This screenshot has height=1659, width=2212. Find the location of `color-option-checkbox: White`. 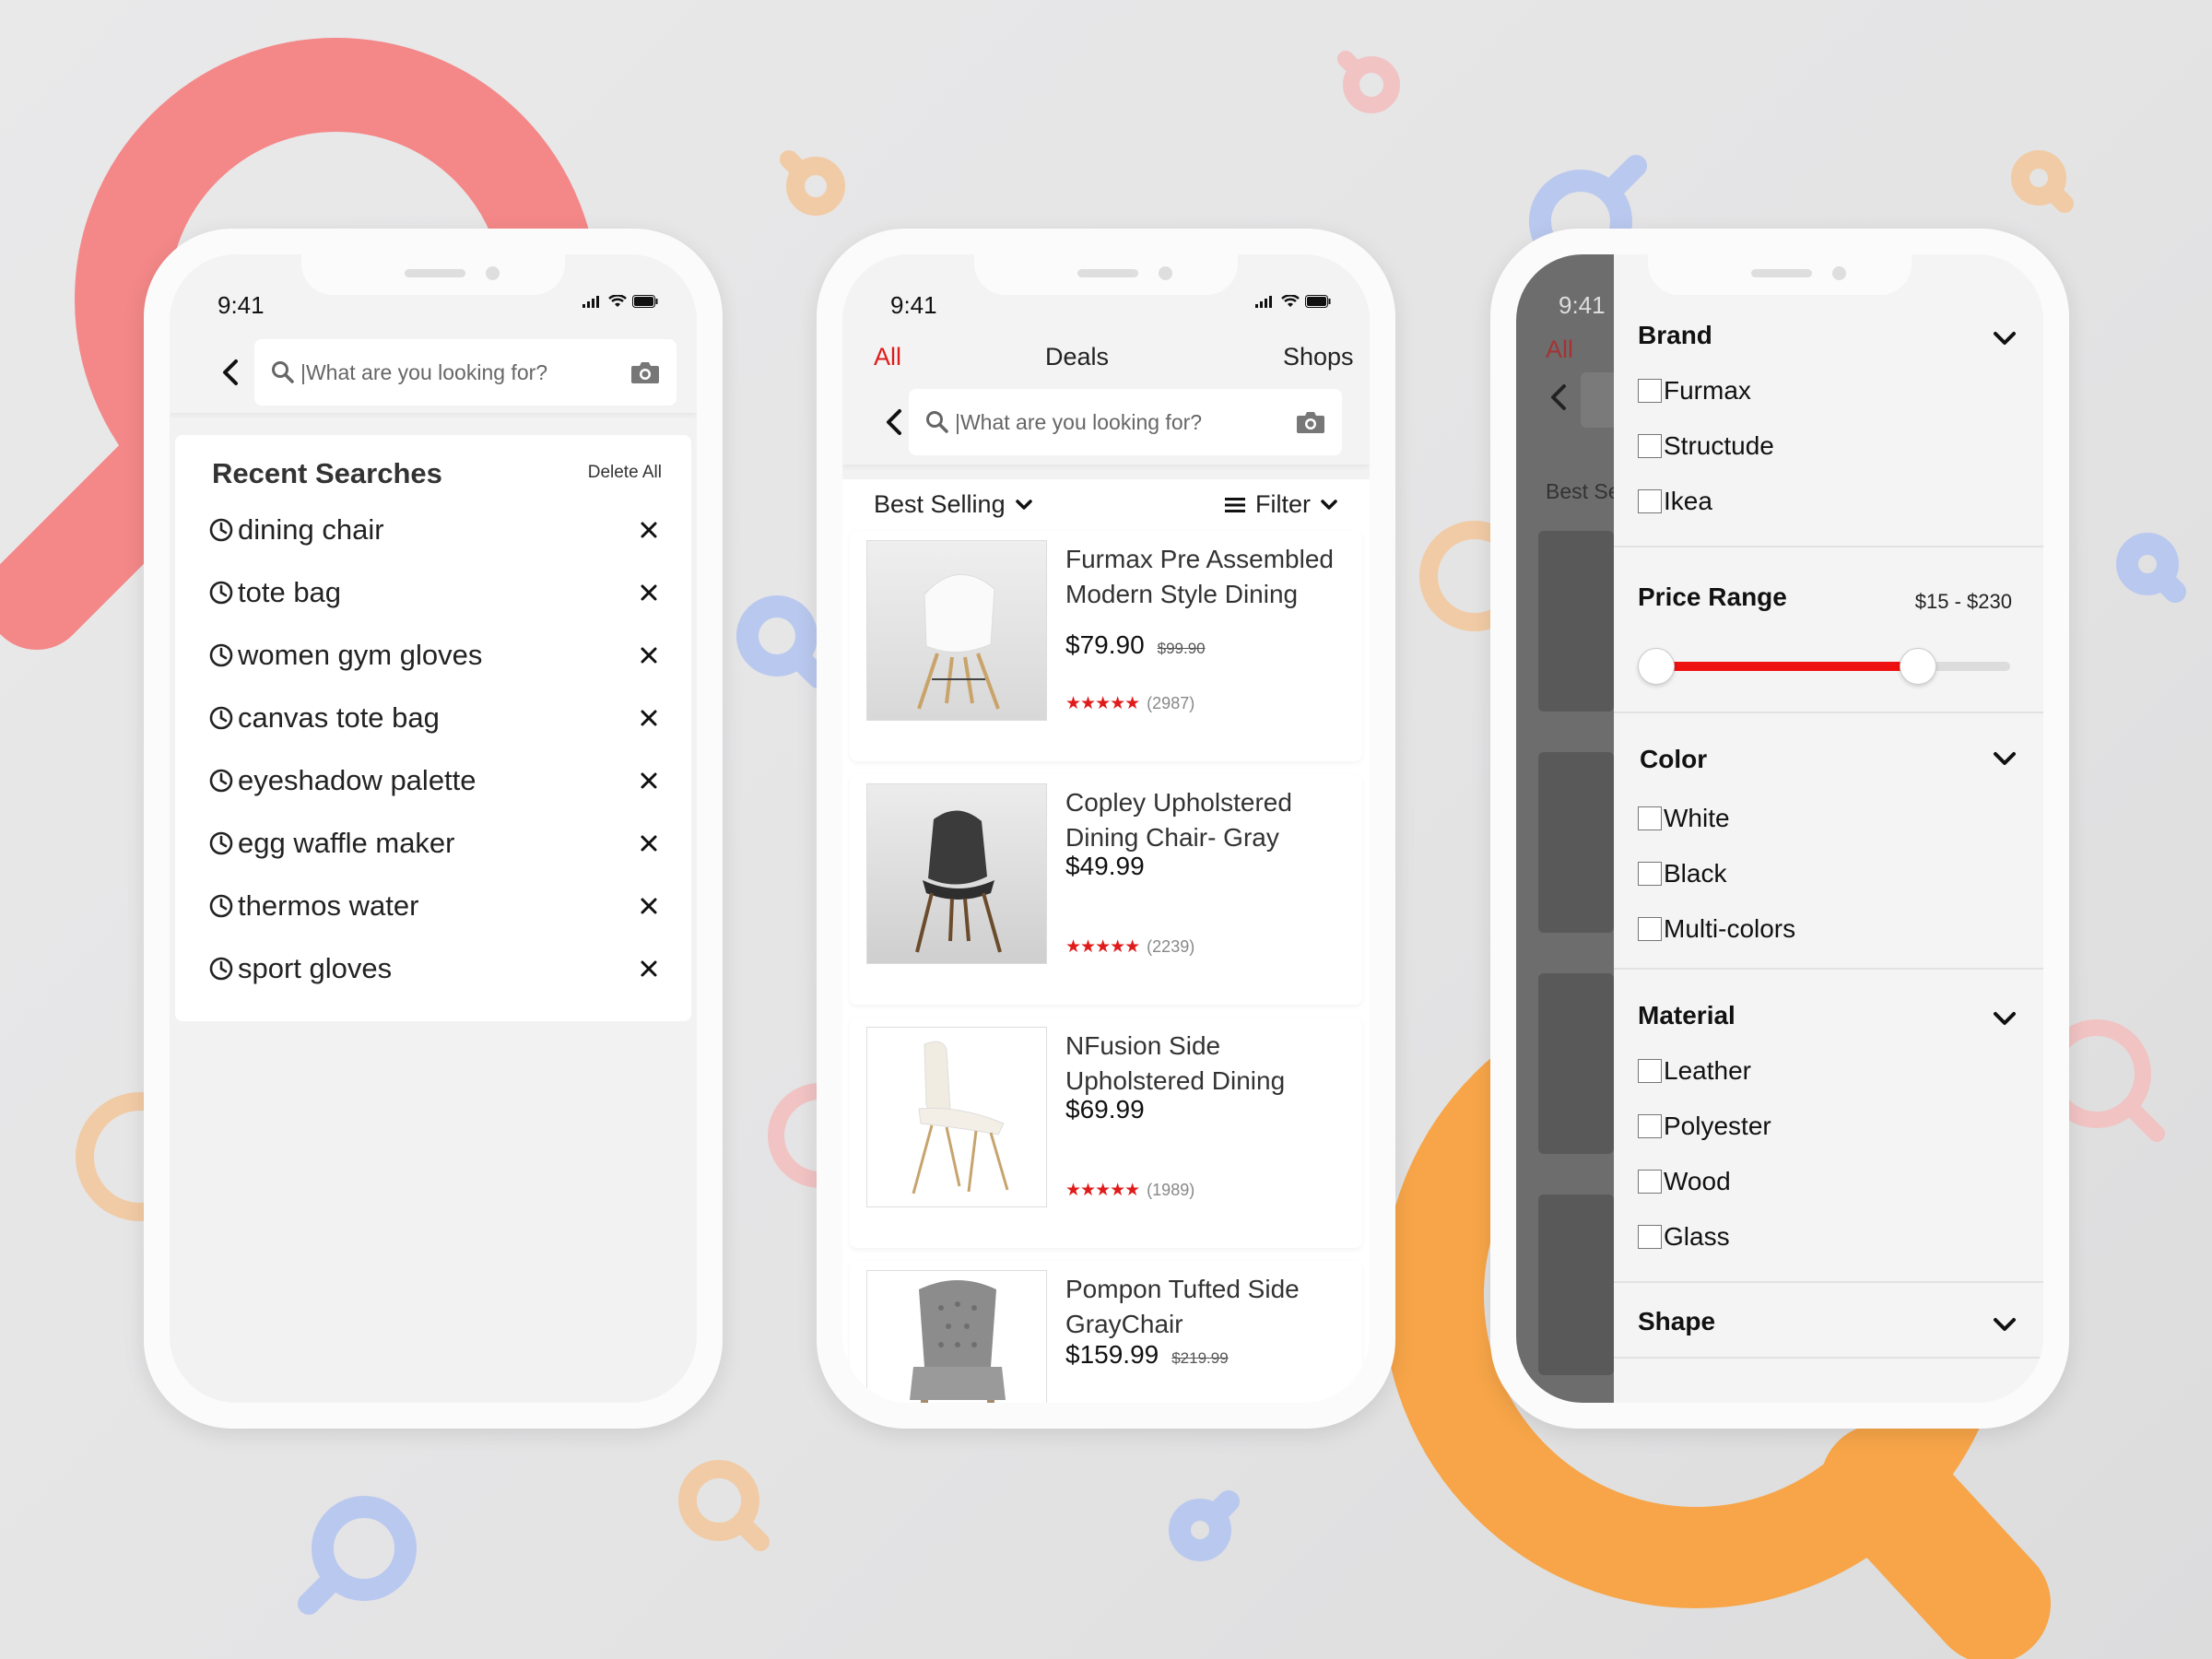

color-option-checkbox: White is located at coordinates (1684, 818).